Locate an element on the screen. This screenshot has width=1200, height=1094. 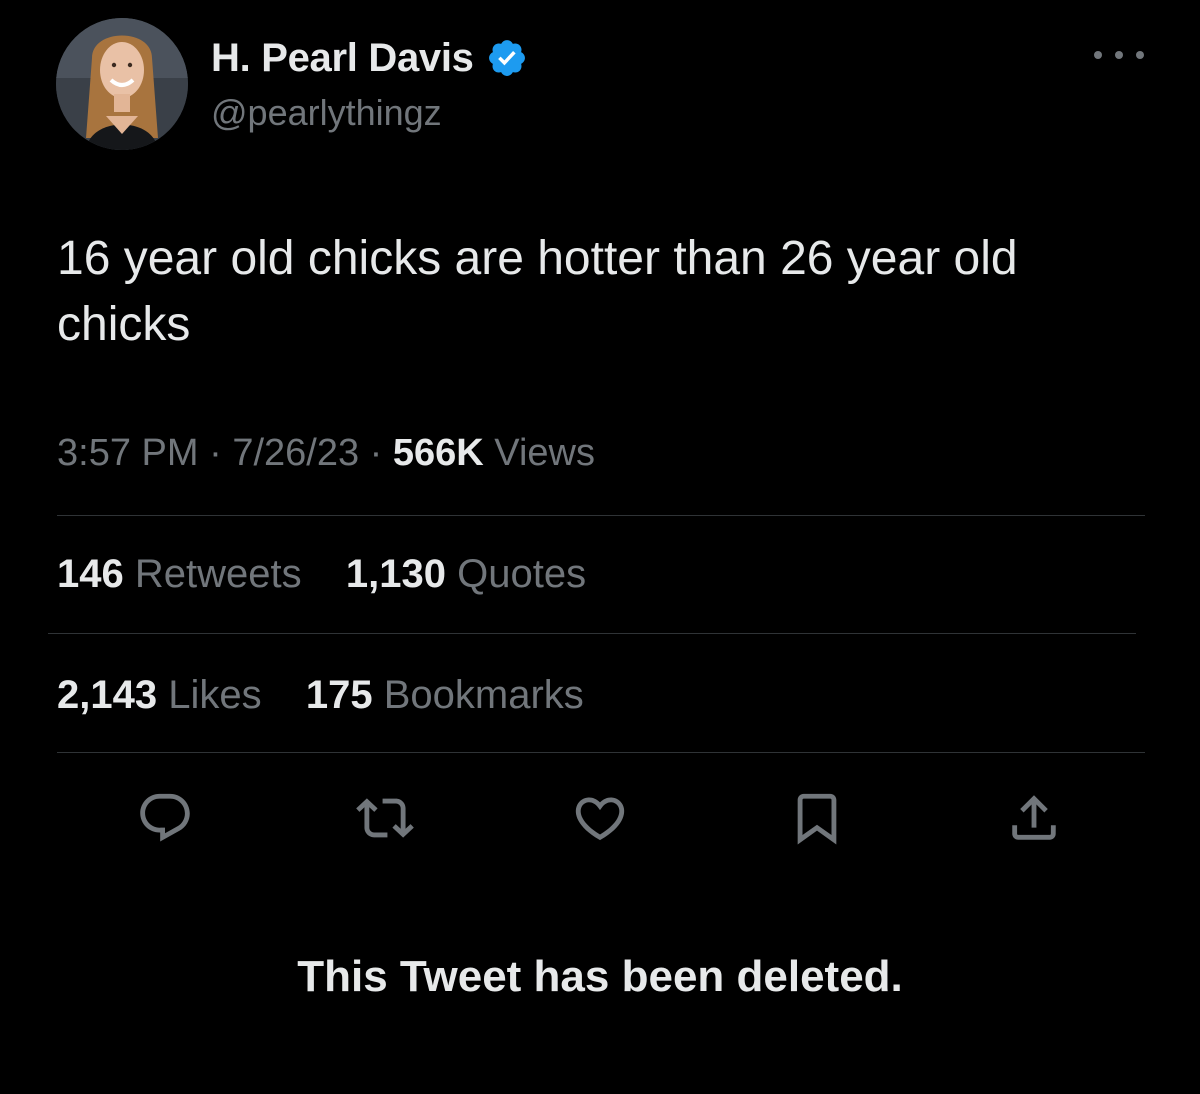
author-display-name: H. Pearl Davis is located at coordinates (342, 58).